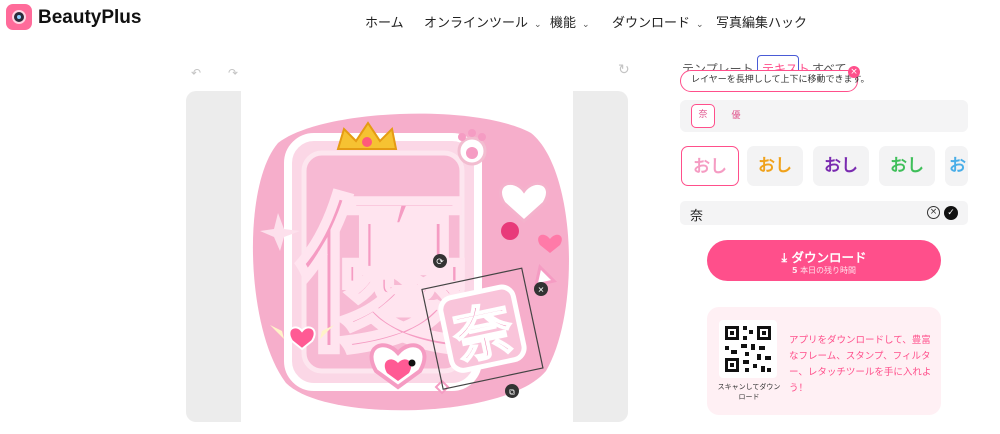 This screenshot has width=1000, height=434. I want to click on confirm-icon: ✓, so click(951, 213).